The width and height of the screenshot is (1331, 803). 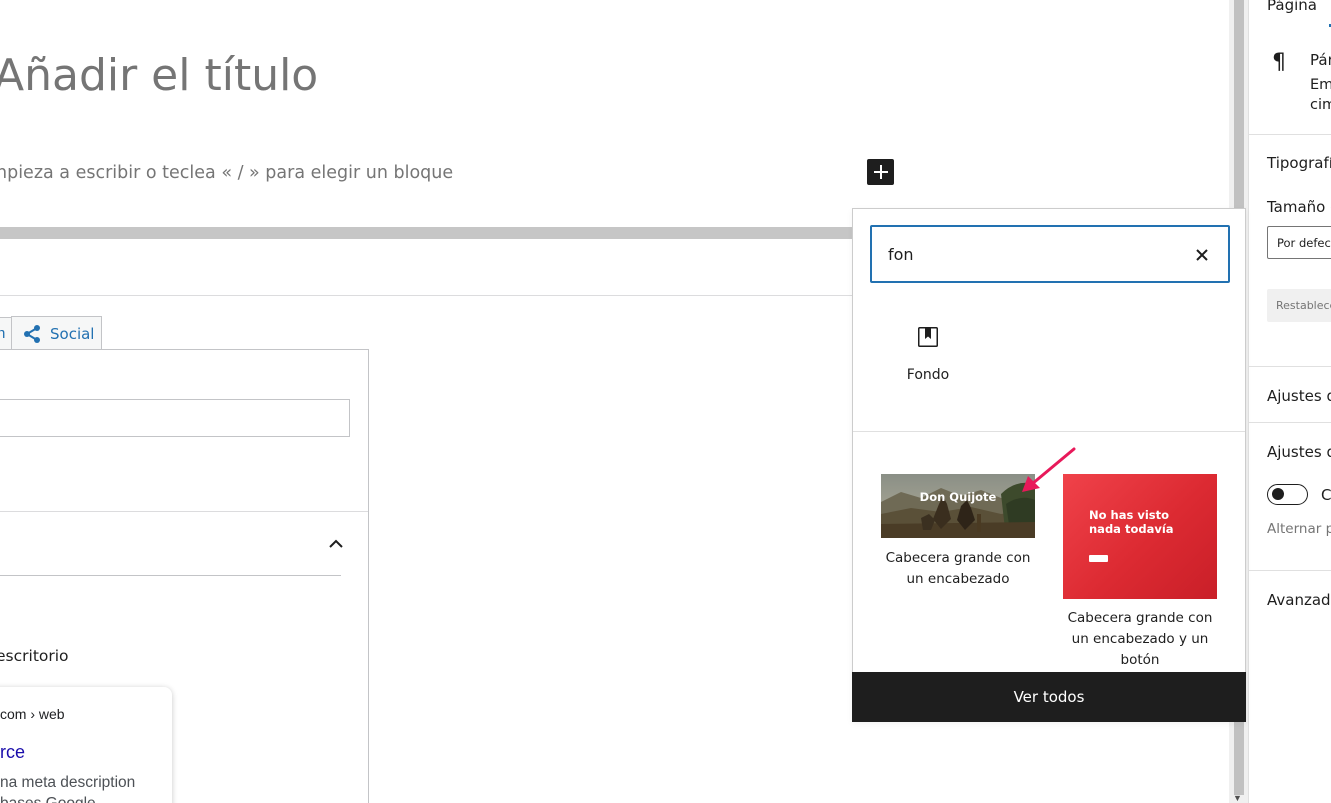 I want to click on pattern-thumb-button, so click(x=1098, y=558).